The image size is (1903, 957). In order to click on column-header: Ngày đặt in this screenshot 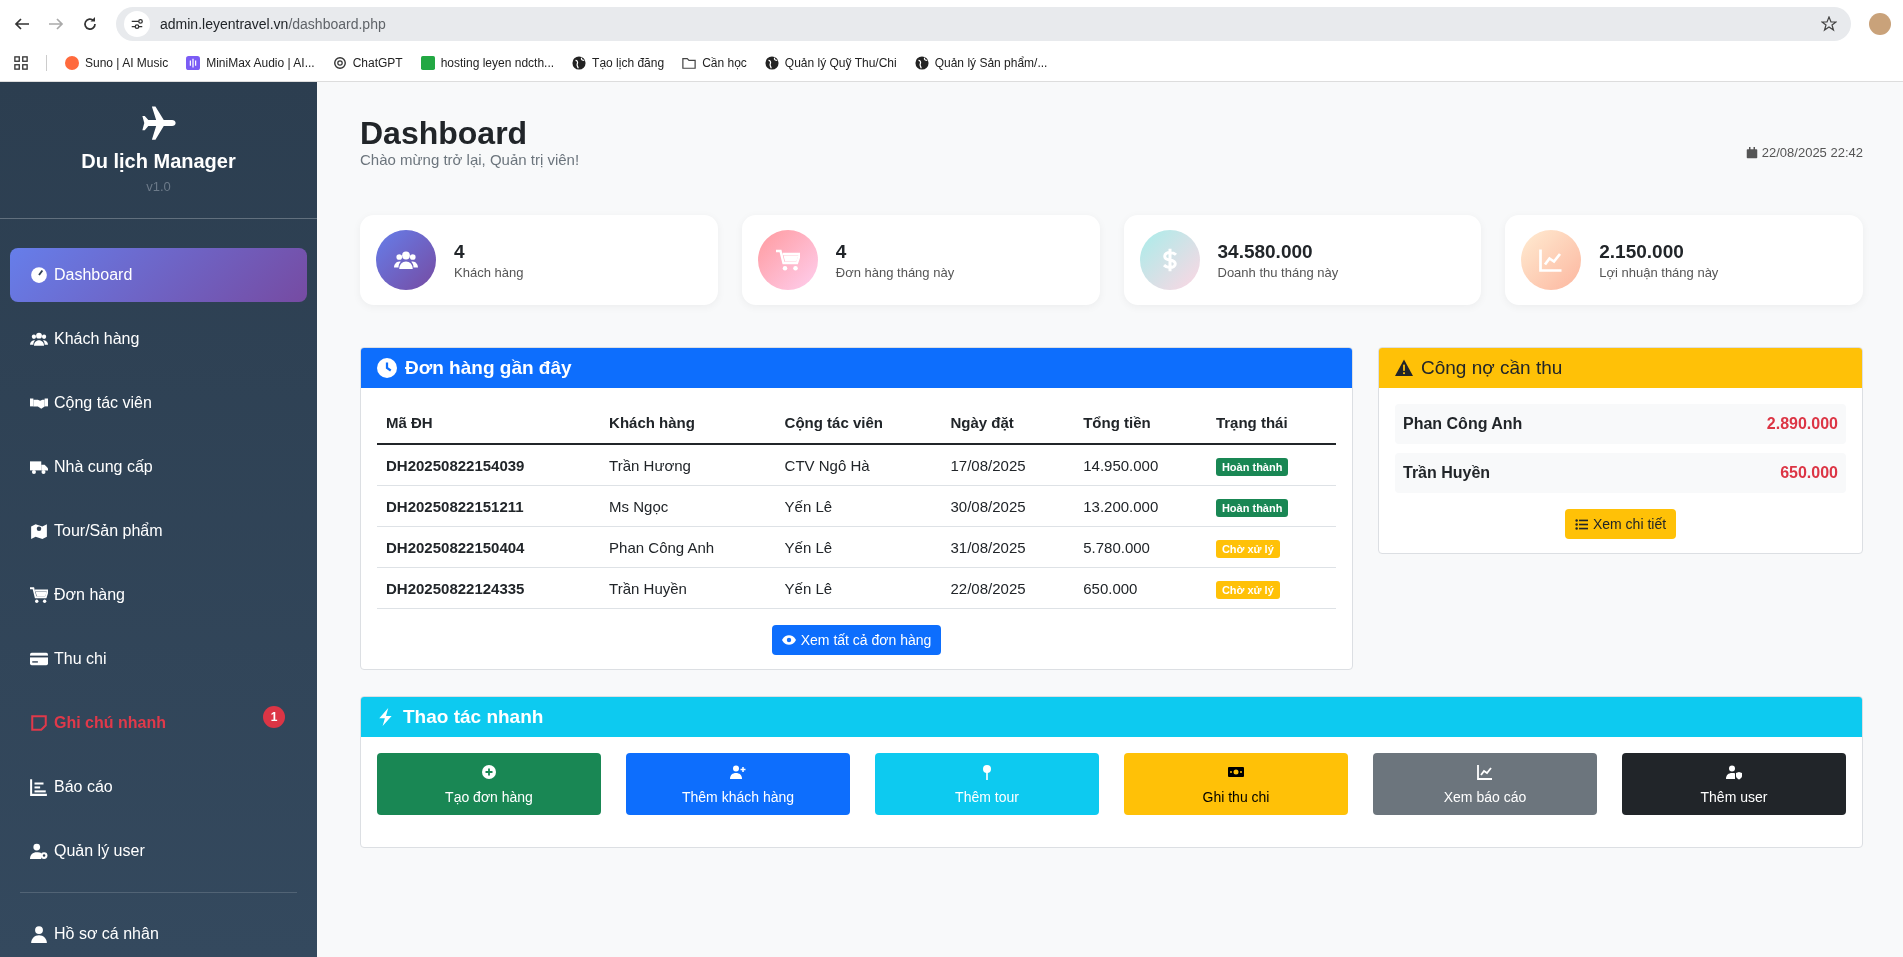, I will do `click(1008, 420)`.